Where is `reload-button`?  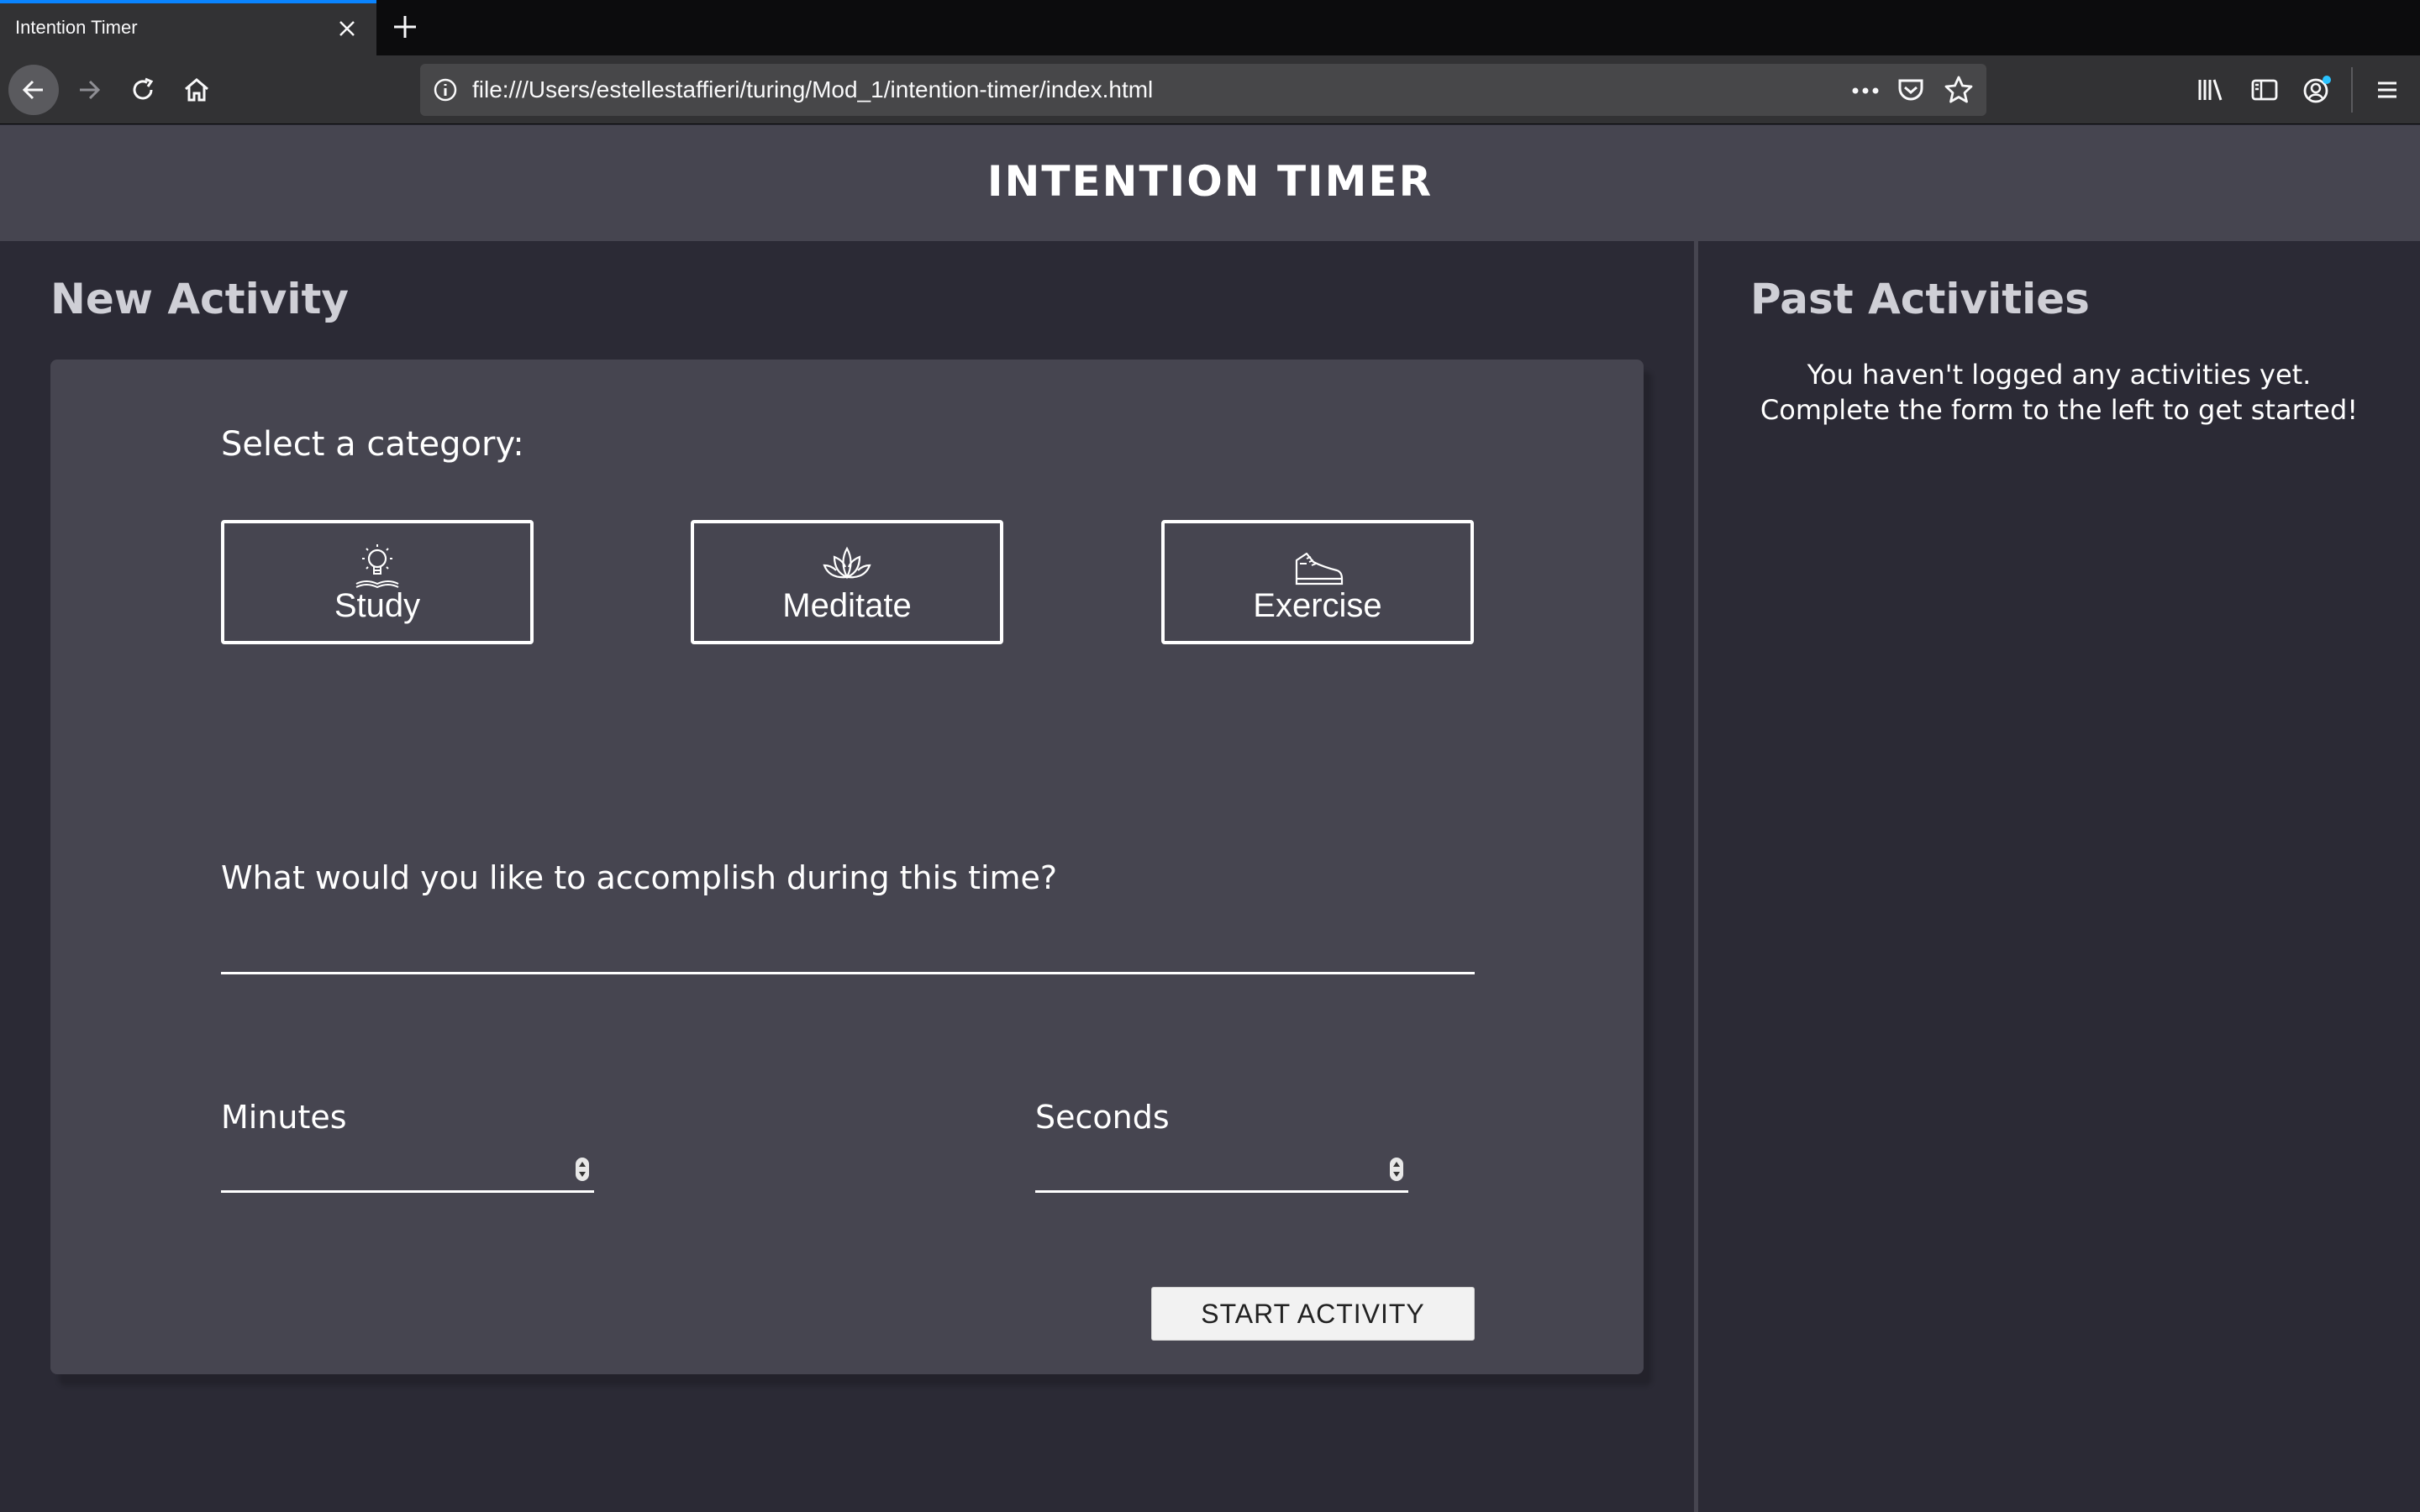 reload-button is located at coordinates (143, 90).